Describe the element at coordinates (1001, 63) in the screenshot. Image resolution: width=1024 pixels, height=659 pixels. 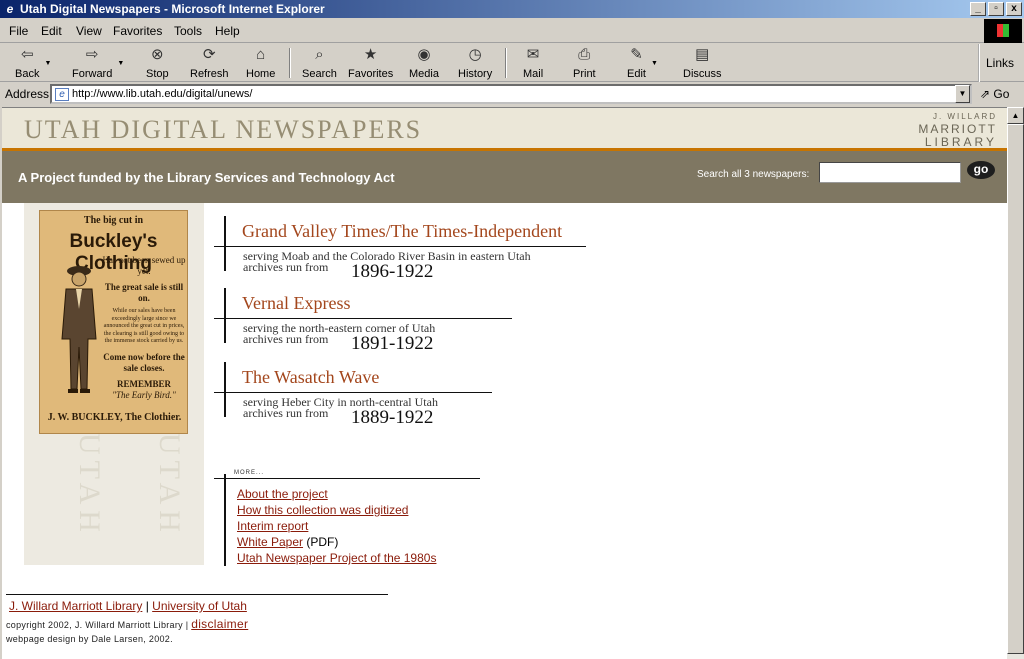
I see `links-button: Links` at that location.